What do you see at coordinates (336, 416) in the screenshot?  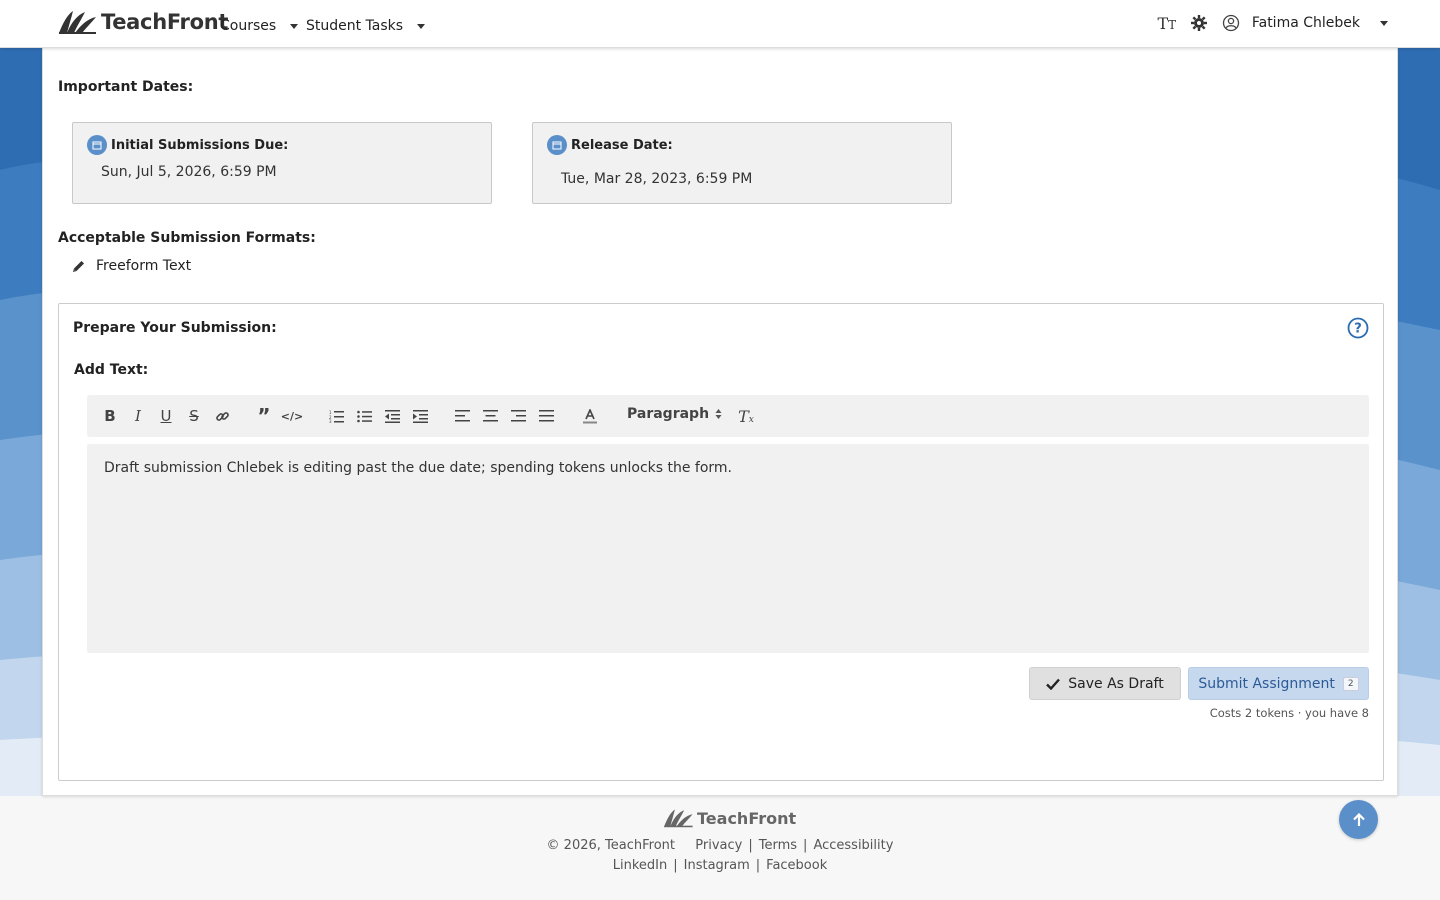 I see `ordered-list-icon: 123` at bounding box center [336, 416].